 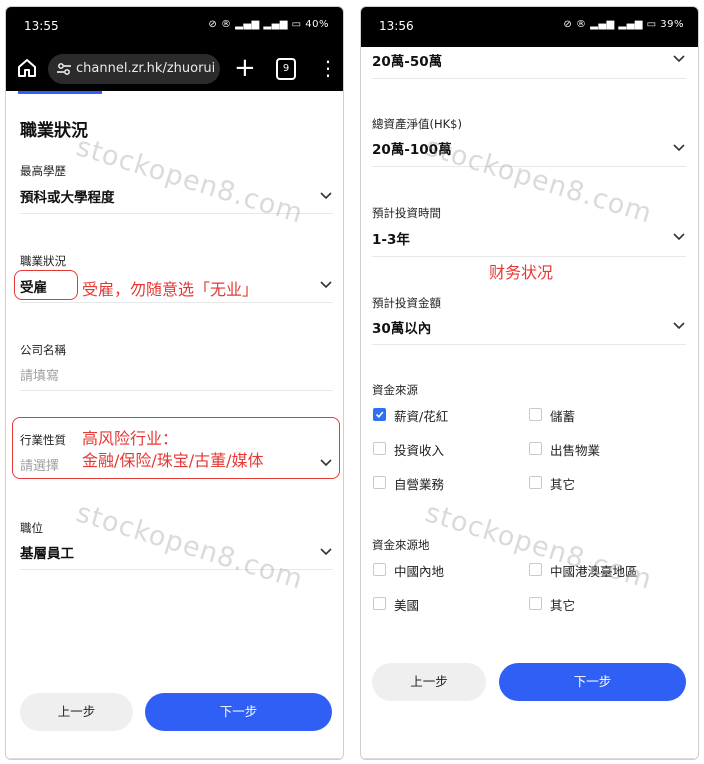 I want to click on invest-period-select: 1-3年, so click(x=391, y=238).